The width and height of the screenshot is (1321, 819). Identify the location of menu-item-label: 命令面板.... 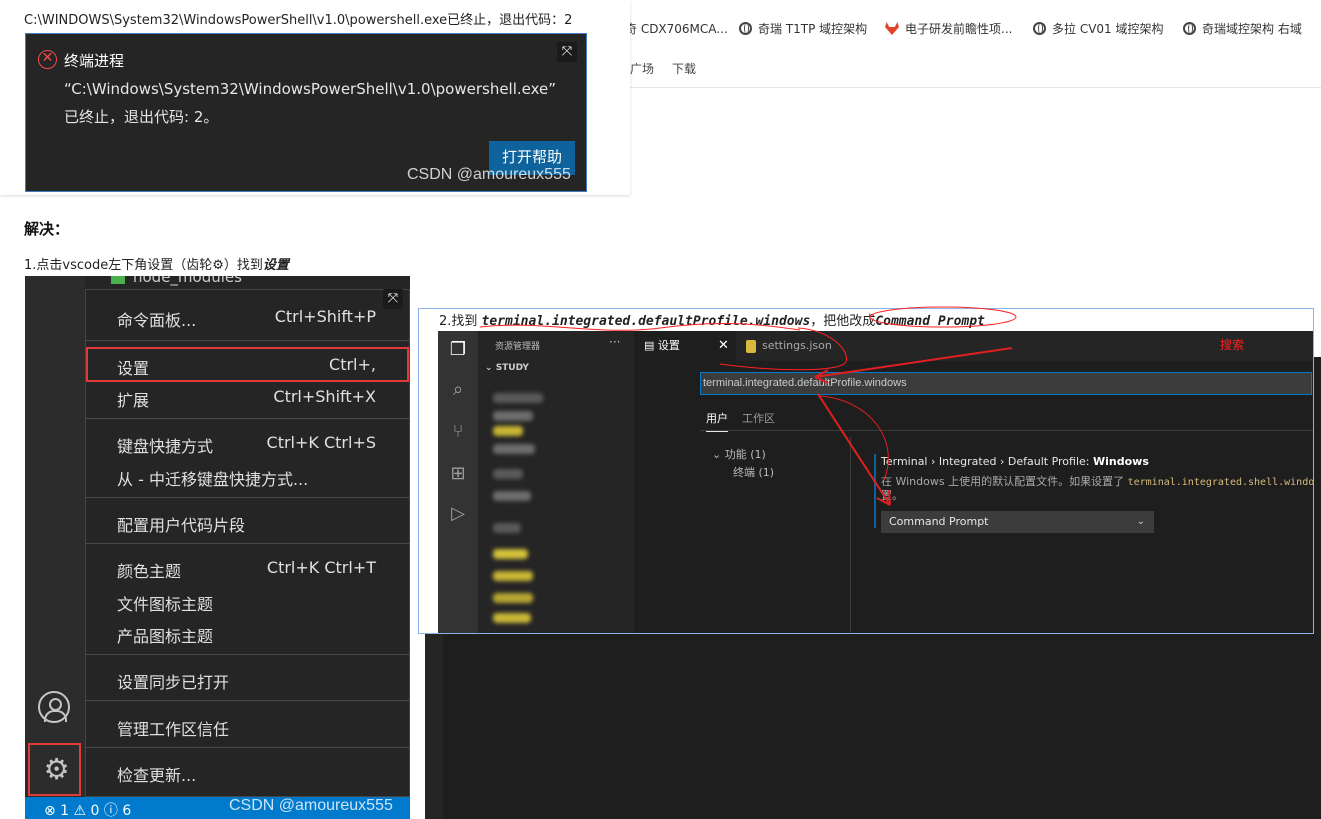
(157, 320).